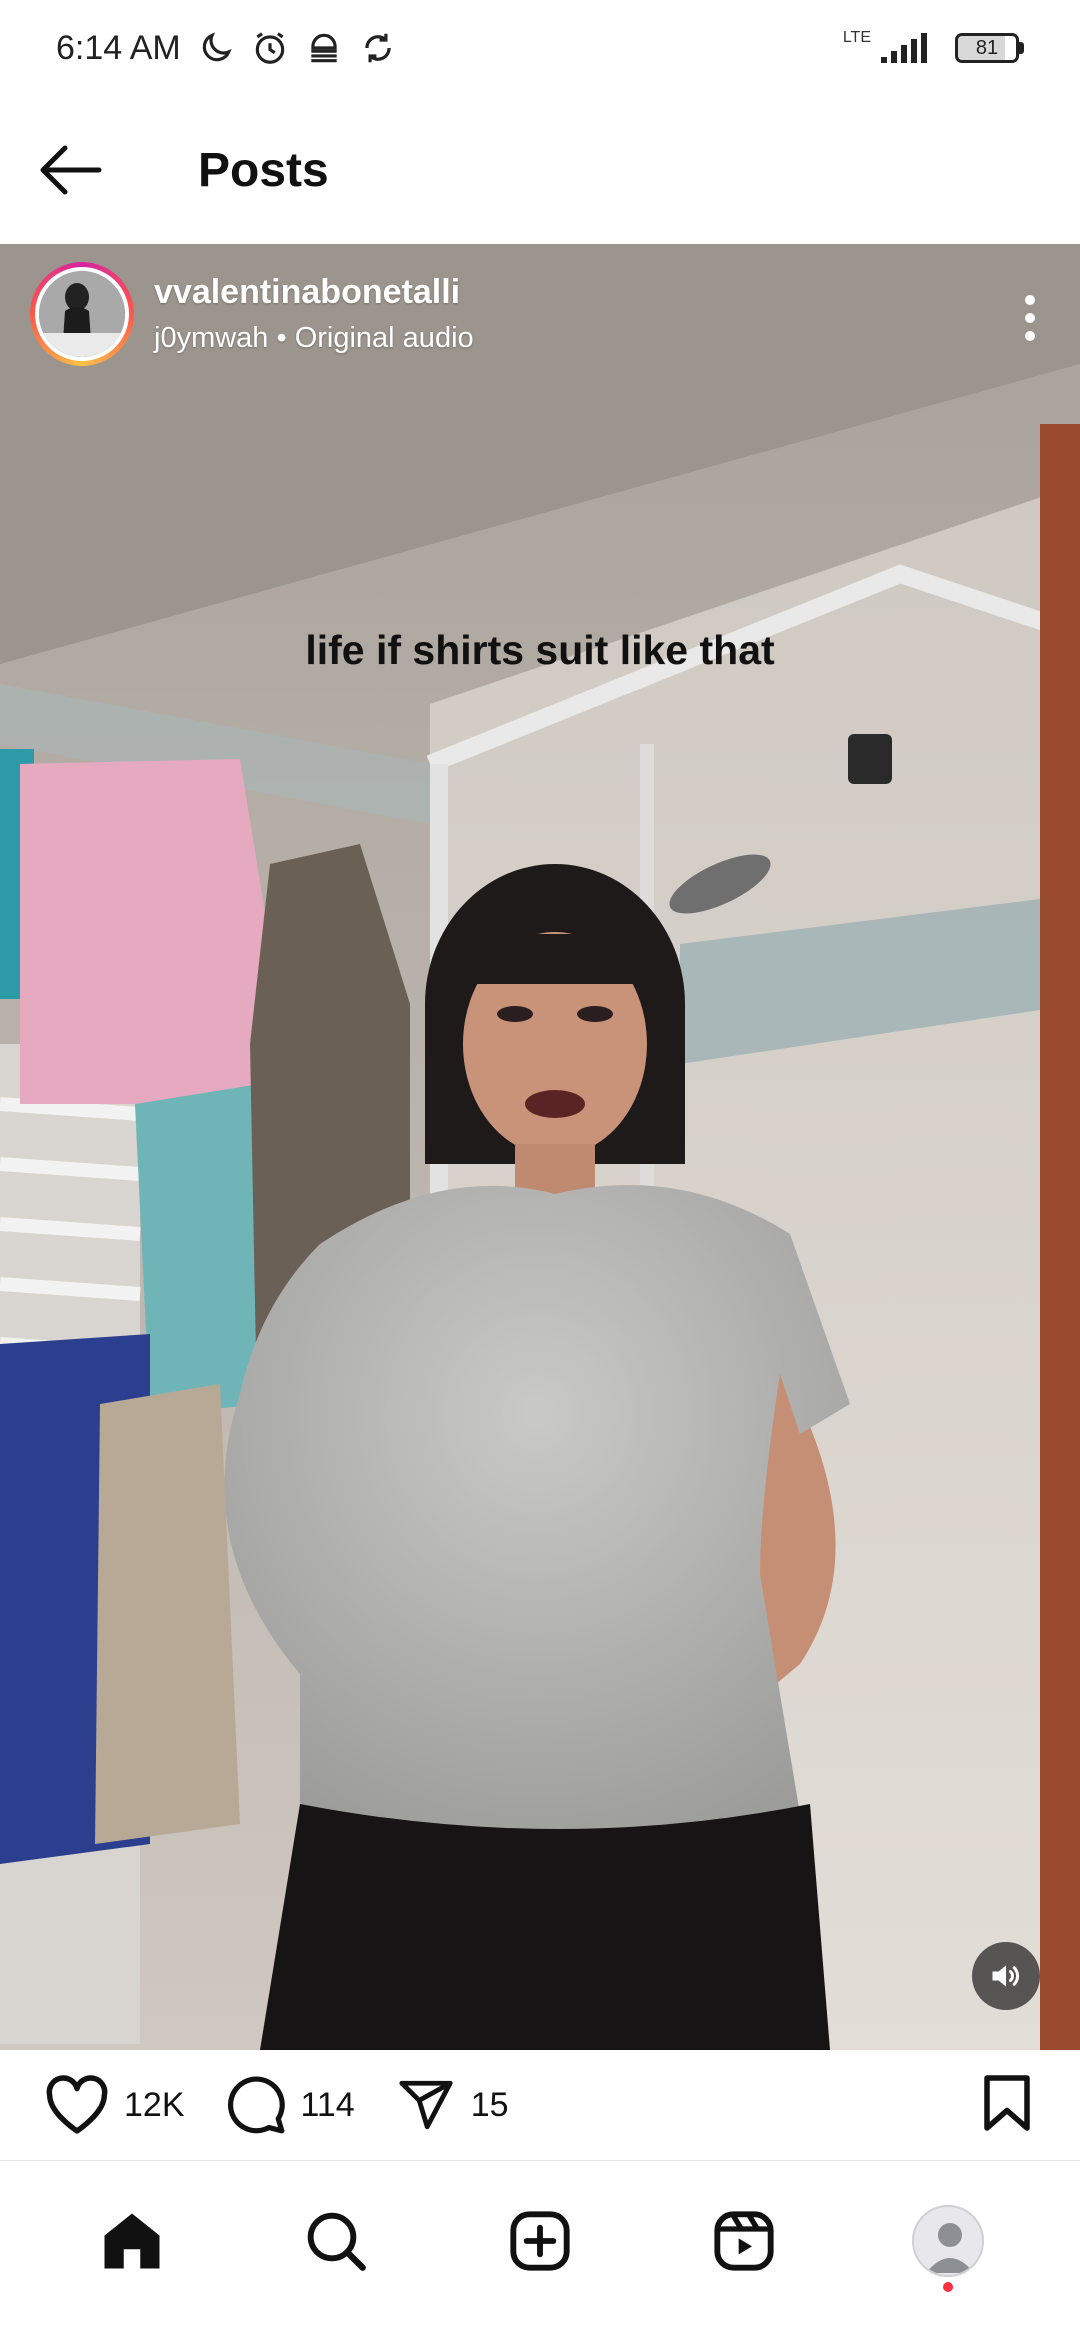 This screenshot has width=1080, height=2340. I want to click on save-button, so click(1007, 2105).